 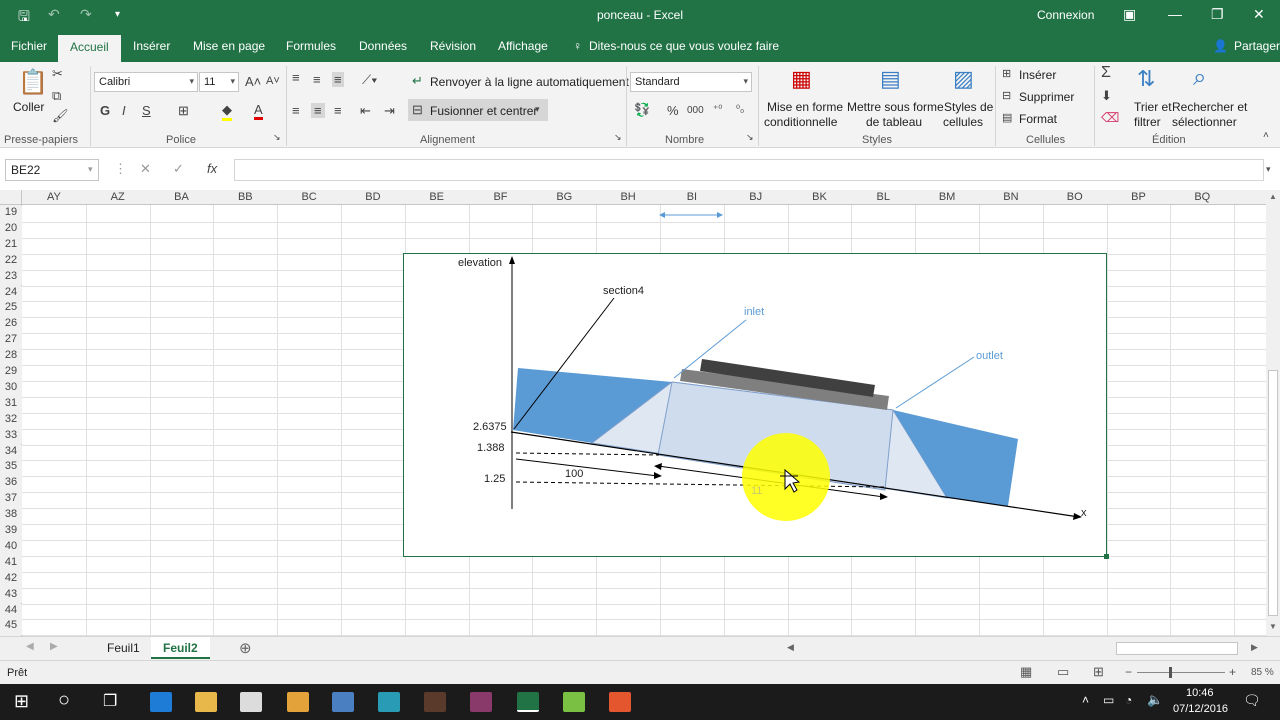 What do you see at coordinates (1273, 626) in the screenshot?
I see `scroll-down-icon: ▼` at bounding box center [1273, 626].